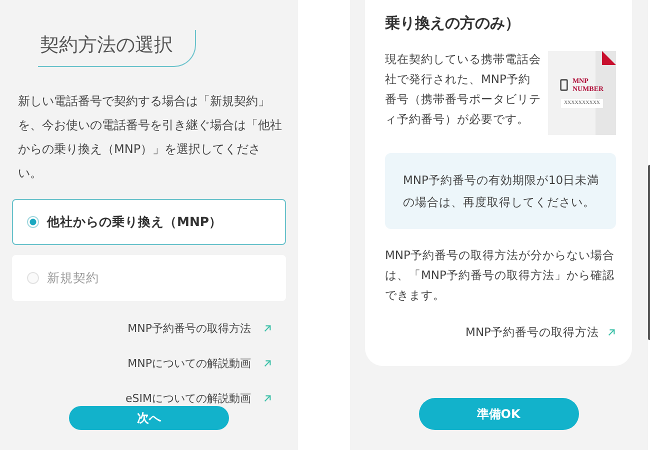 The width and height of the screenshot is (650, 450). I want to click on section-heading: 乗り換えの方のみ）, so click(453, 23).